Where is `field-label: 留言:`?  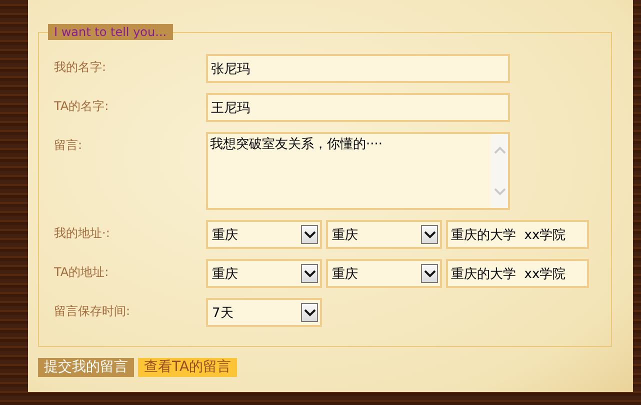 field-label: 留言: is located at coordinates (69, 145).